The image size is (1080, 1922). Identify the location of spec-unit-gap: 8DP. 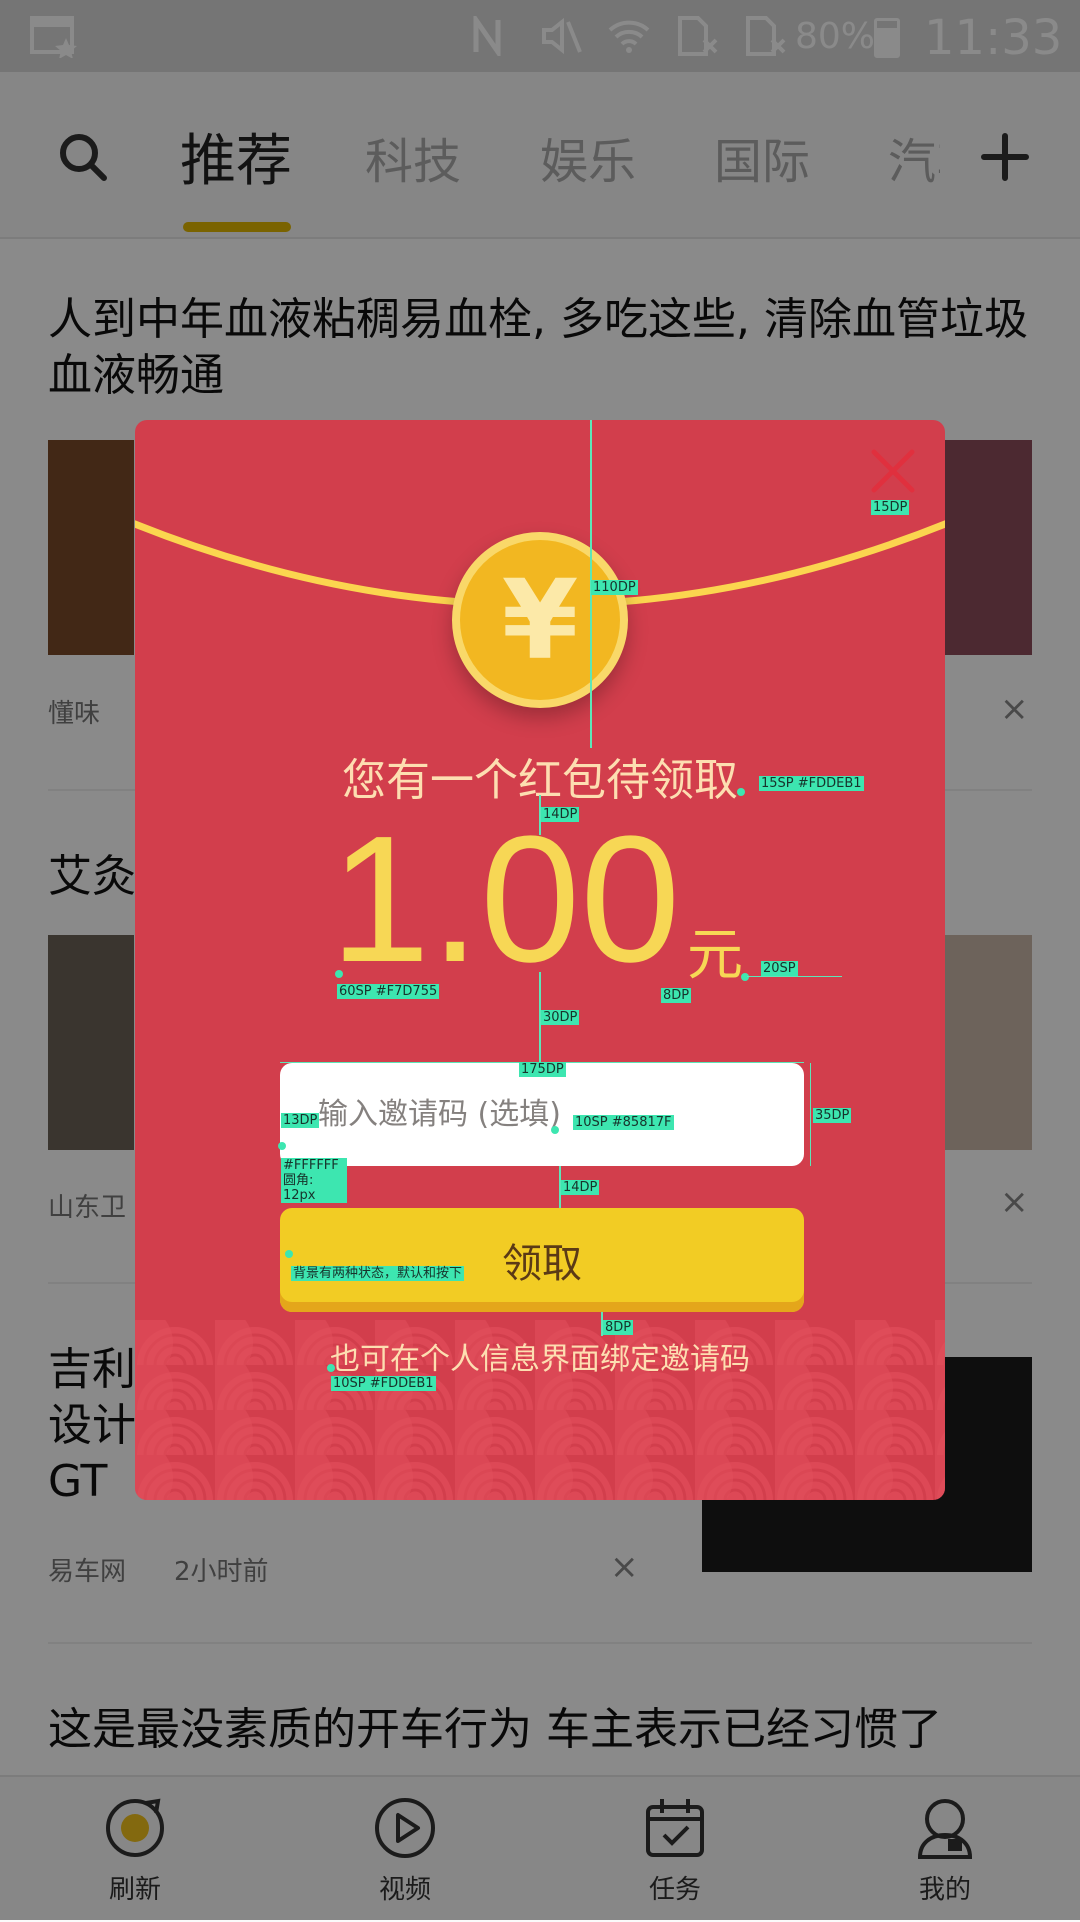
(676, 995).